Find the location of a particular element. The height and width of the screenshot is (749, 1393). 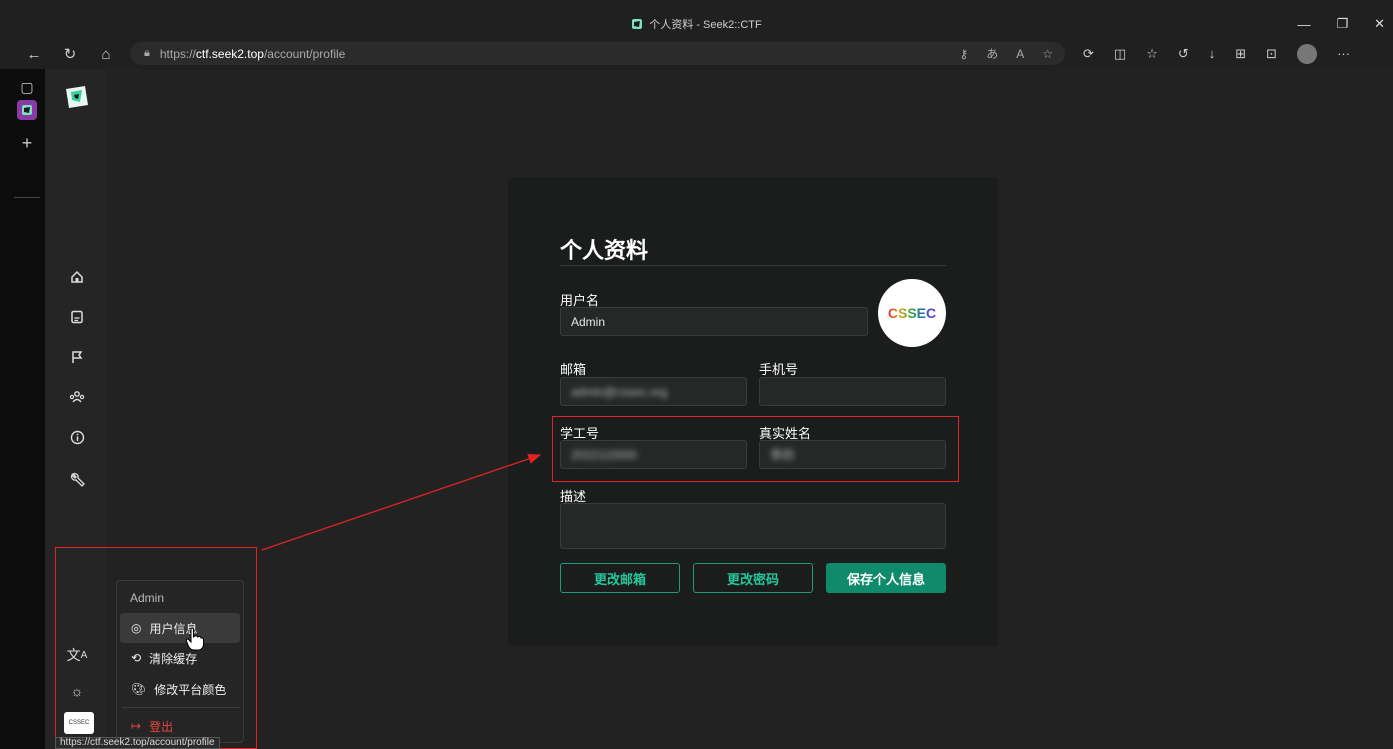

url-prefix: https:// is located at coordinates (177, 53).